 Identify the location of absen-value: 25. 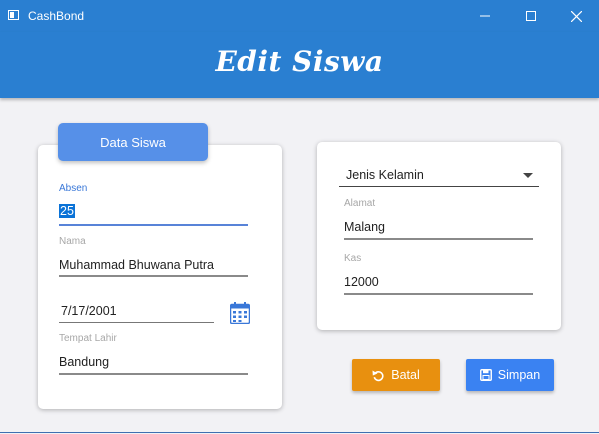
(67, 211).